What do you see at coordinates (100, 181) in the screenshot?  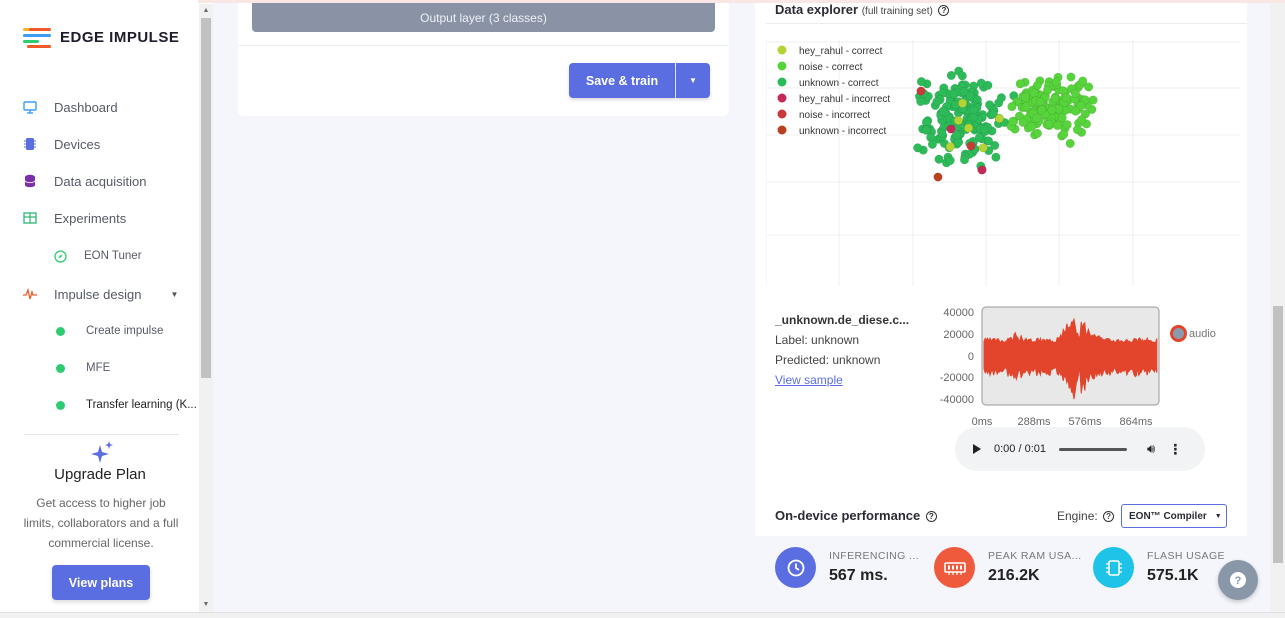 I see `sidebar-item-label: Data acquisition` at bounding box center [100, 181].